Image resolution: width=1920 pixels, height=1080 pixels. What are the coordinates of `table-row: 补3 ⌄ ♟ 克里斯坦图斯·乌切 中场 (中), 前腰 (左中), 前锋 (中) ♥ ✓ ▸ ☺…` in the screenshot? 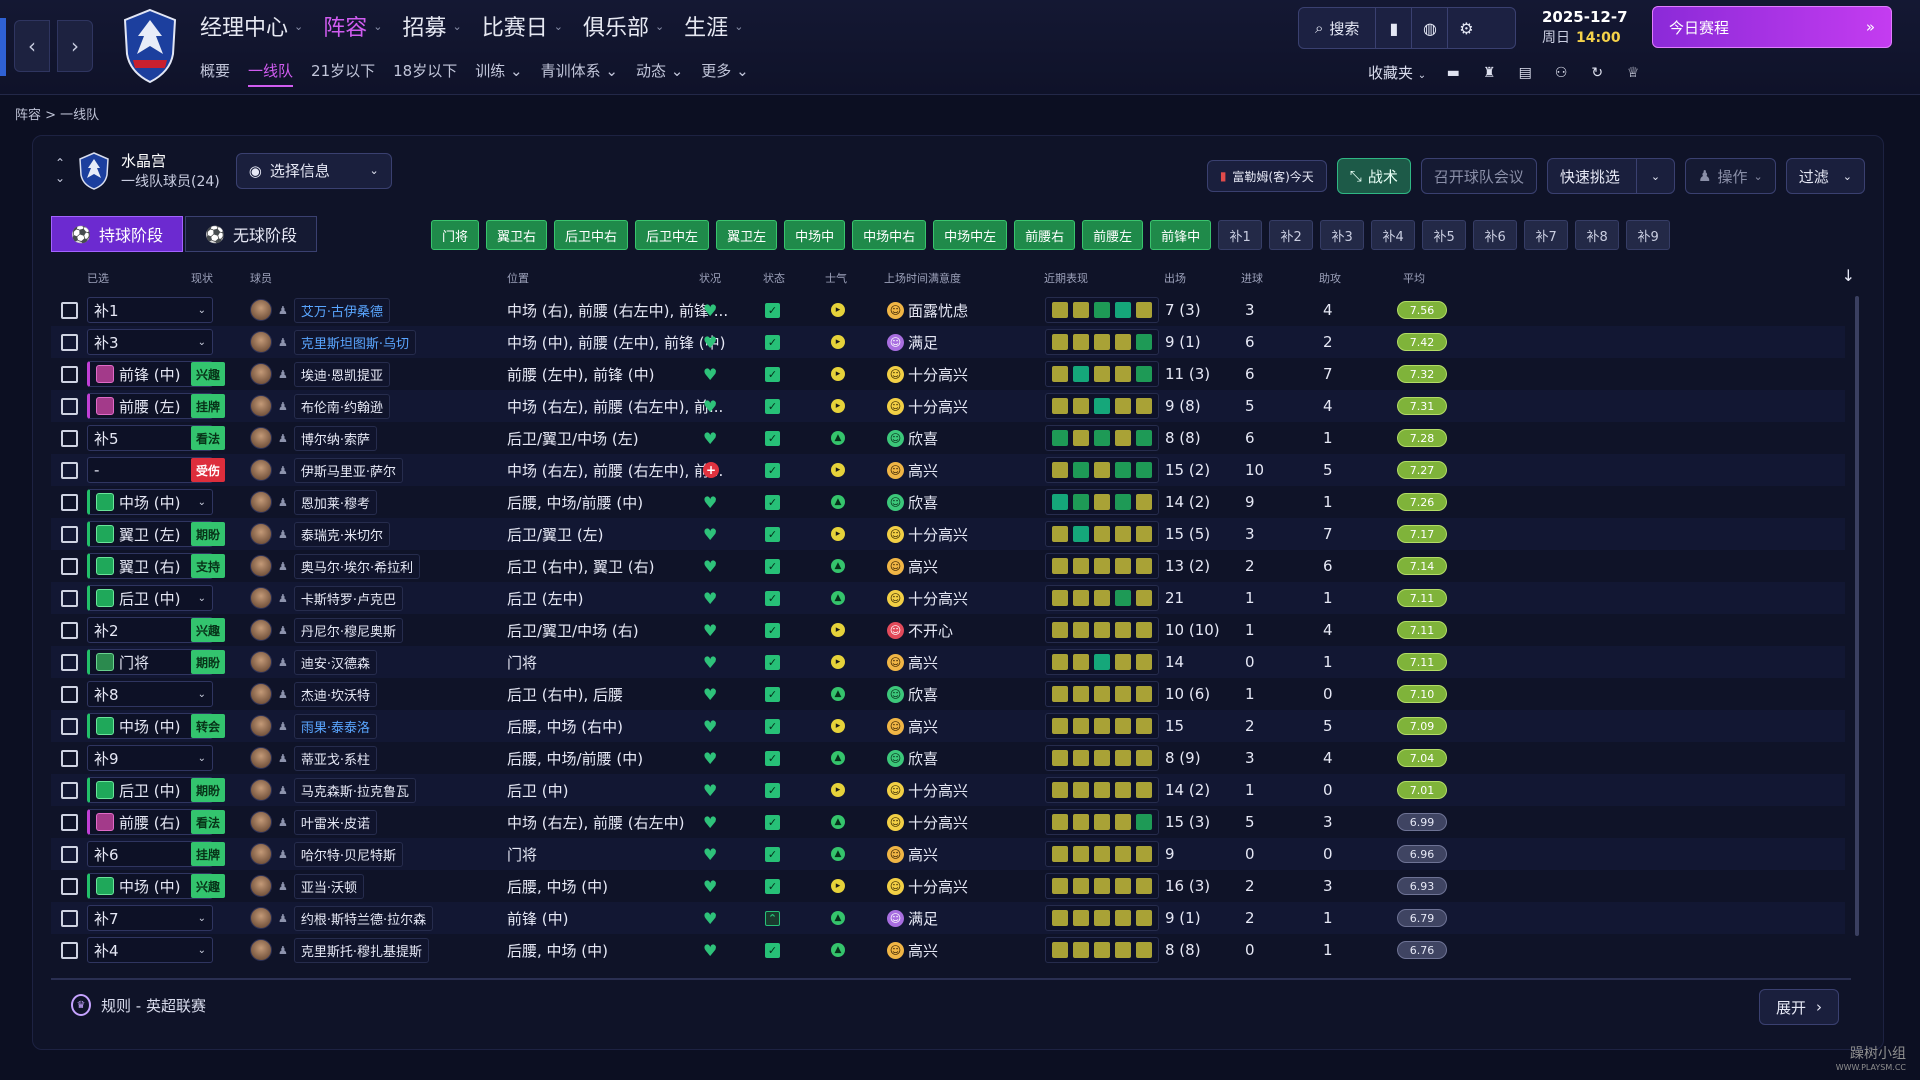 It's located at (948, 342).